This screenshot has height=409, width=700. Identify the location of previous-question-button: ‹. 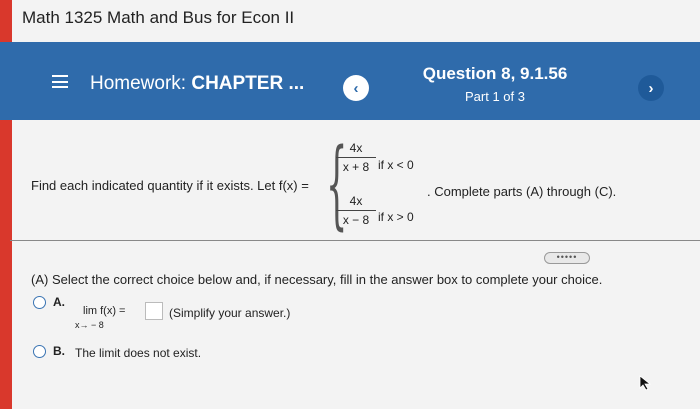
(356, 88).